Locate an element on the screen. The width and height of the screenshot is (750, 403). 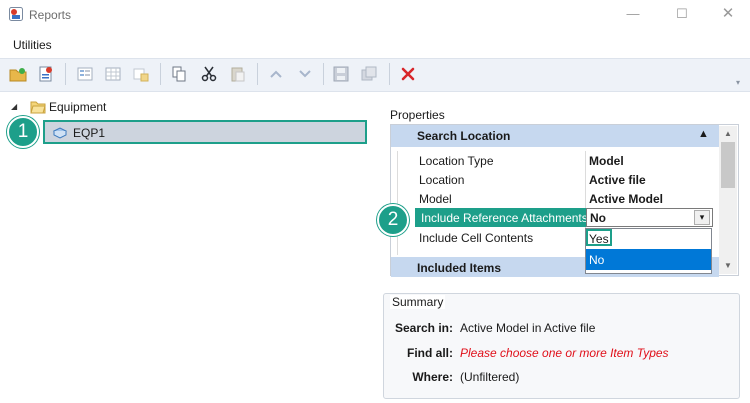
menu-bar is located at coordinates (375, 44).